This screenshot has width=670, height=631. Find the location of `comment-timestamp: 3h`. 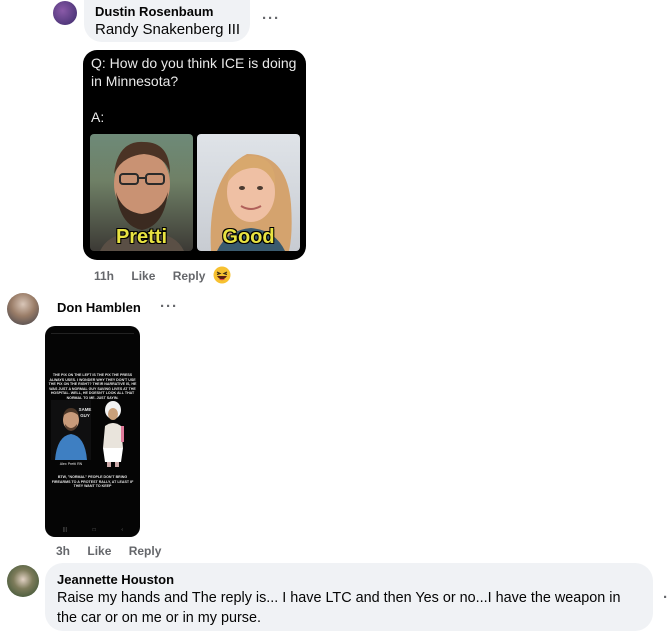

comment-timestamp: 3h is located at coordinates (63, 551).